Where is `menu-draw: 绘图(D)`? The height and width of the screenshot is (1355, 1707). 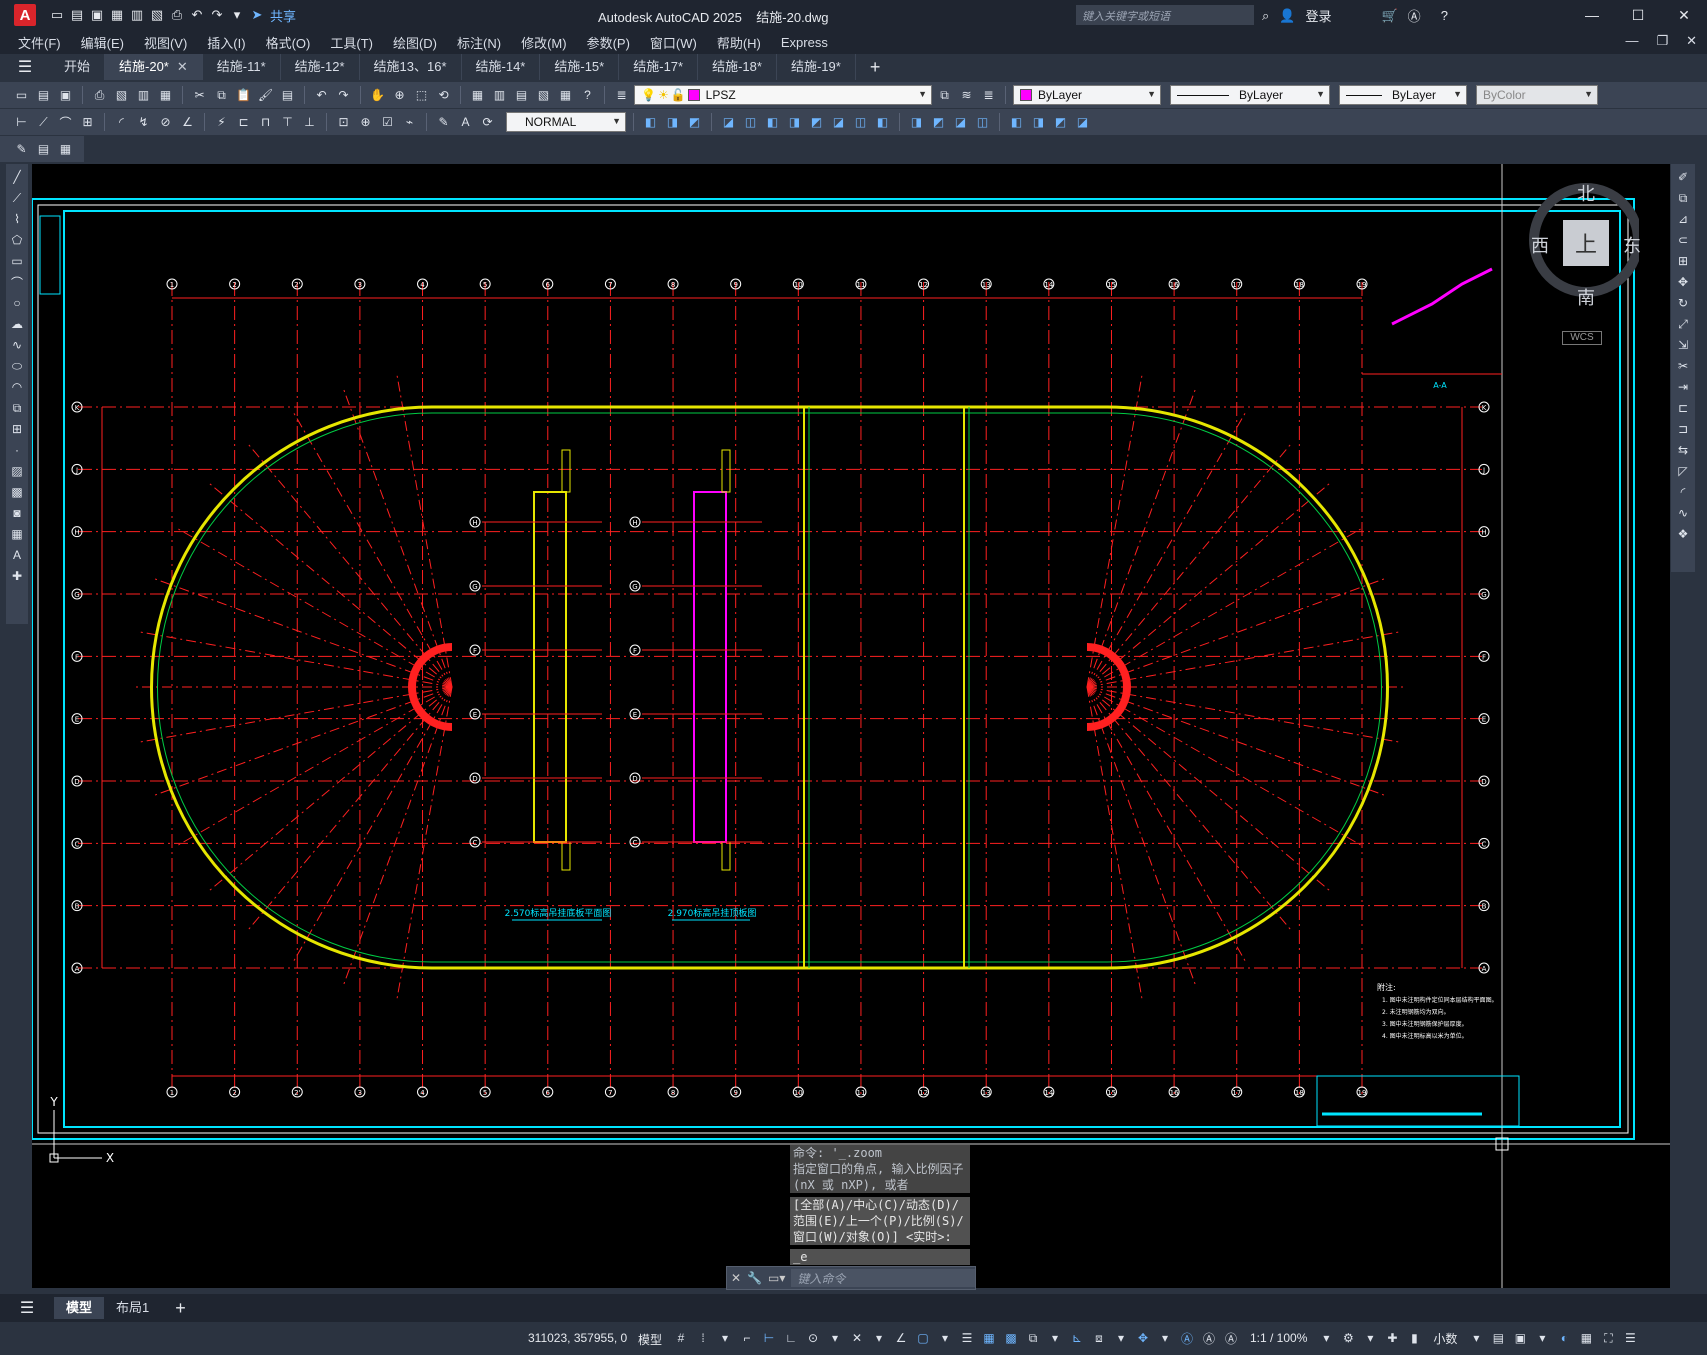
menu-draw: 绘图(D) is located at coordinates (415, 42).